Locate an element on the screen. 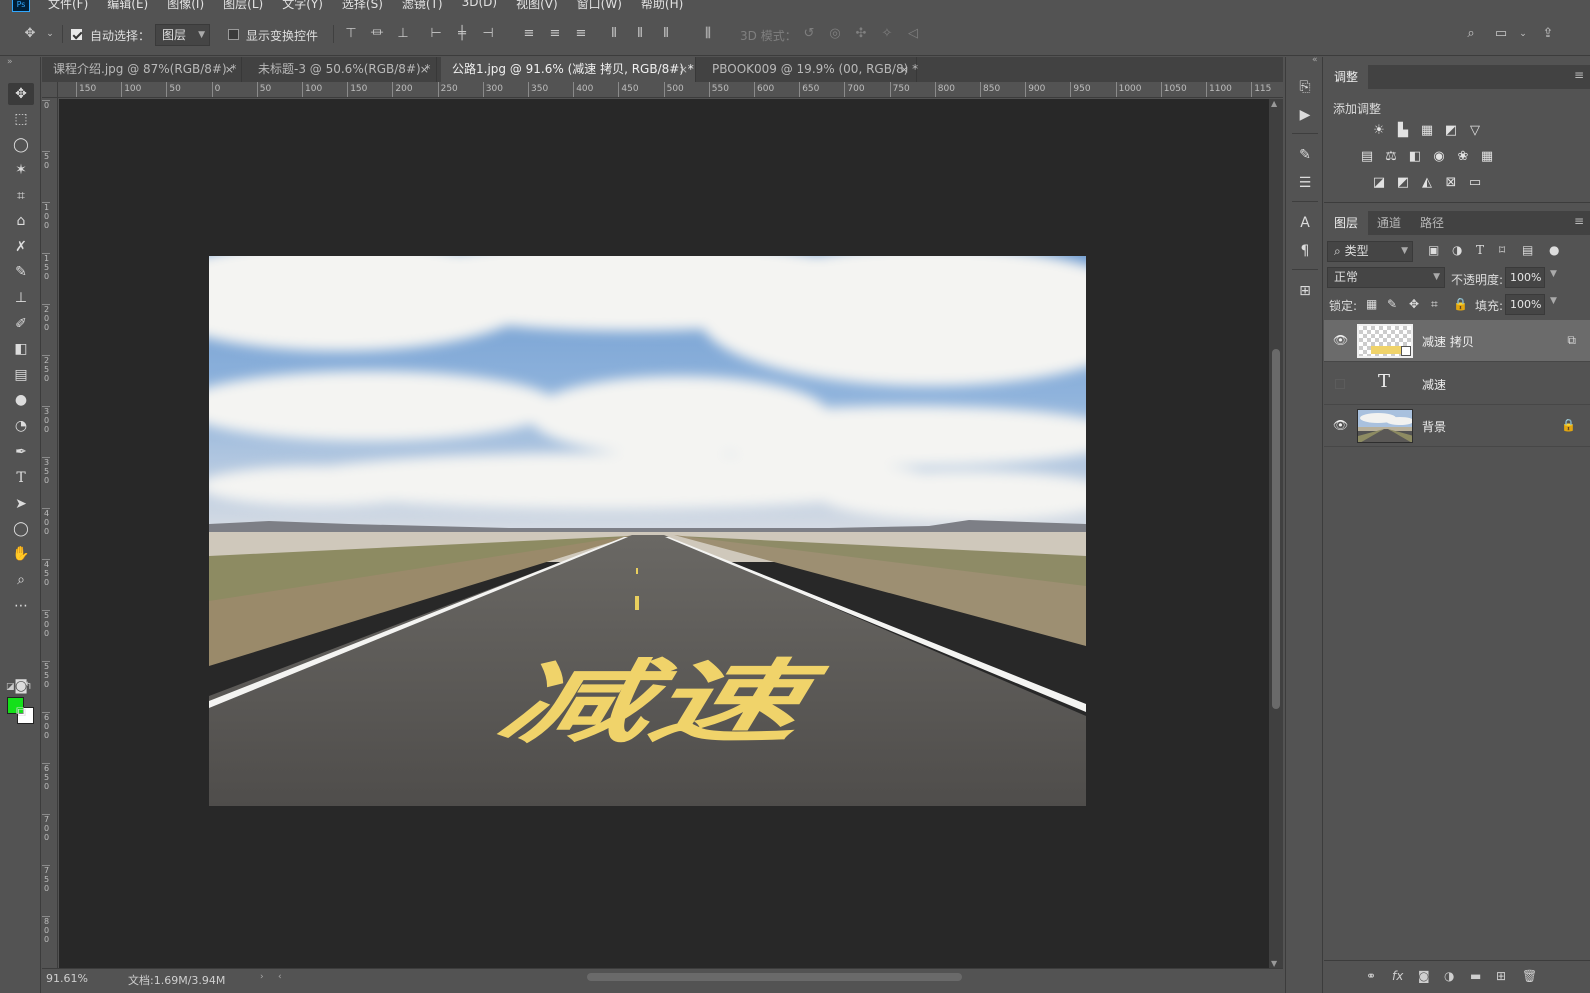 The height and width of the screenshot is (993, 1590). exposure-icon: ◩ is located at coordinates (1451, 131).